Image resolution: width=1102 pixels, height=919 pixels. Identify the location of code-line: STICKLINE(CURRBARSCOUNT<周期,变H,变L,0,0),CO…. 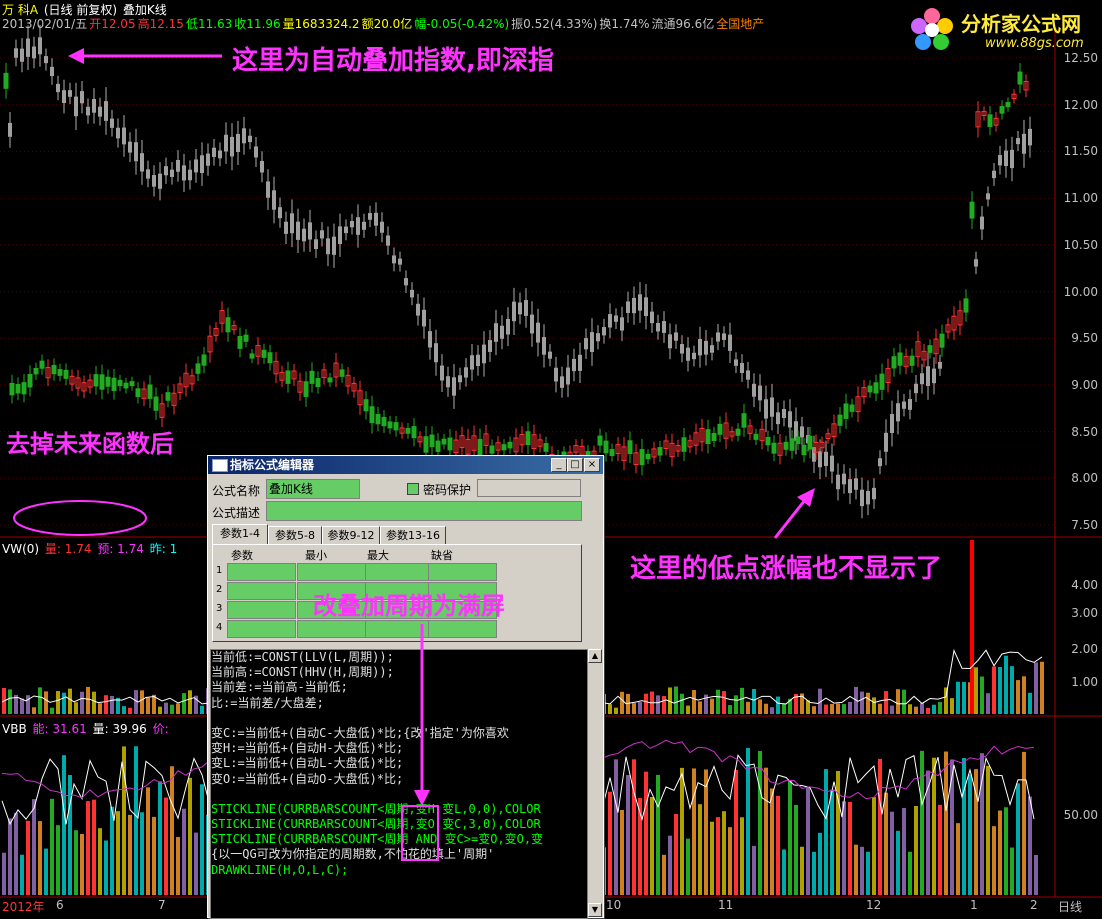
(399, 809).